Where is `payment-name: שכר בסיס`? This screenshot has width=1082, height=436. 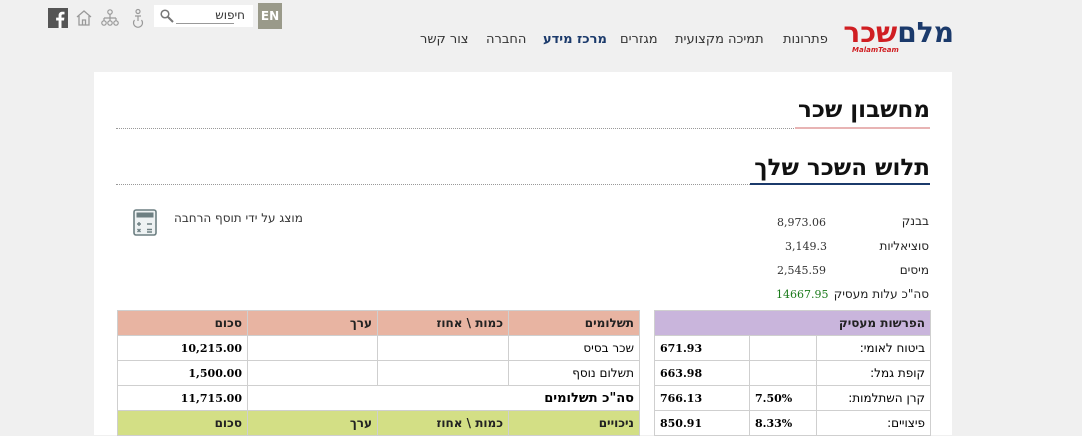 payment-name: שכר בסיס is located at coordinates (574, 348).